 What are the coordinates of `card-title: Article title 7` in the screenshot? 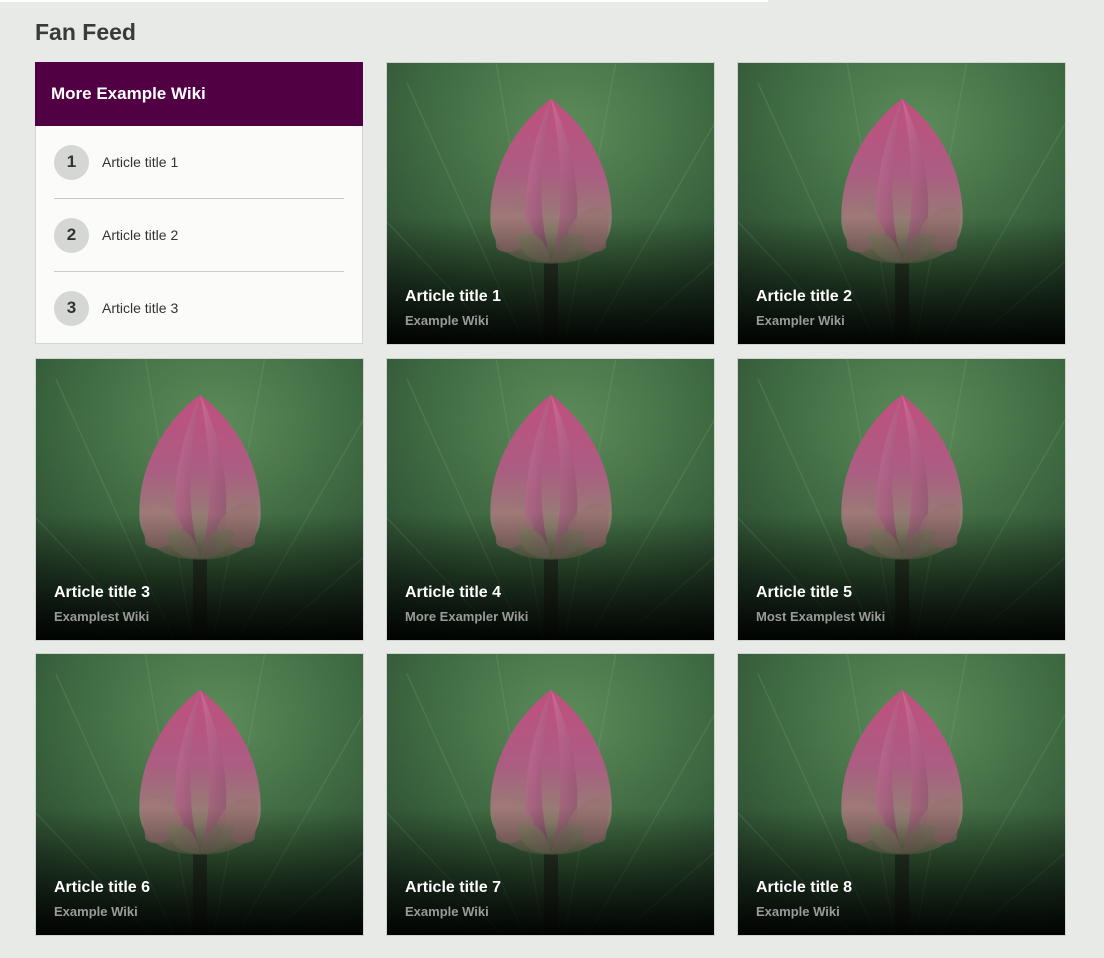 It's located at (453, 887).